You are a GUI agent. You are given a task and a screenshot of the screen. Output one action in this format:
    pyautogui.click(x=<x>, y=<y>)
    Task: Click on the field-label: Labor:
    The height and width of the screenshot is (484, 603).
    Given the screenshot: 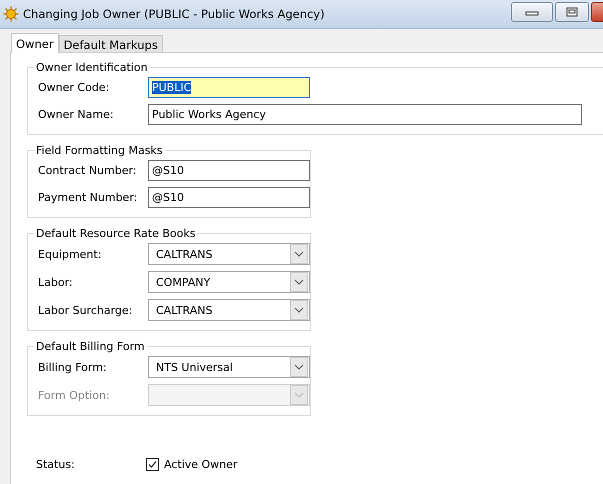 What is the action you would take?
    pyautogui.click(x=56, y=282)
    